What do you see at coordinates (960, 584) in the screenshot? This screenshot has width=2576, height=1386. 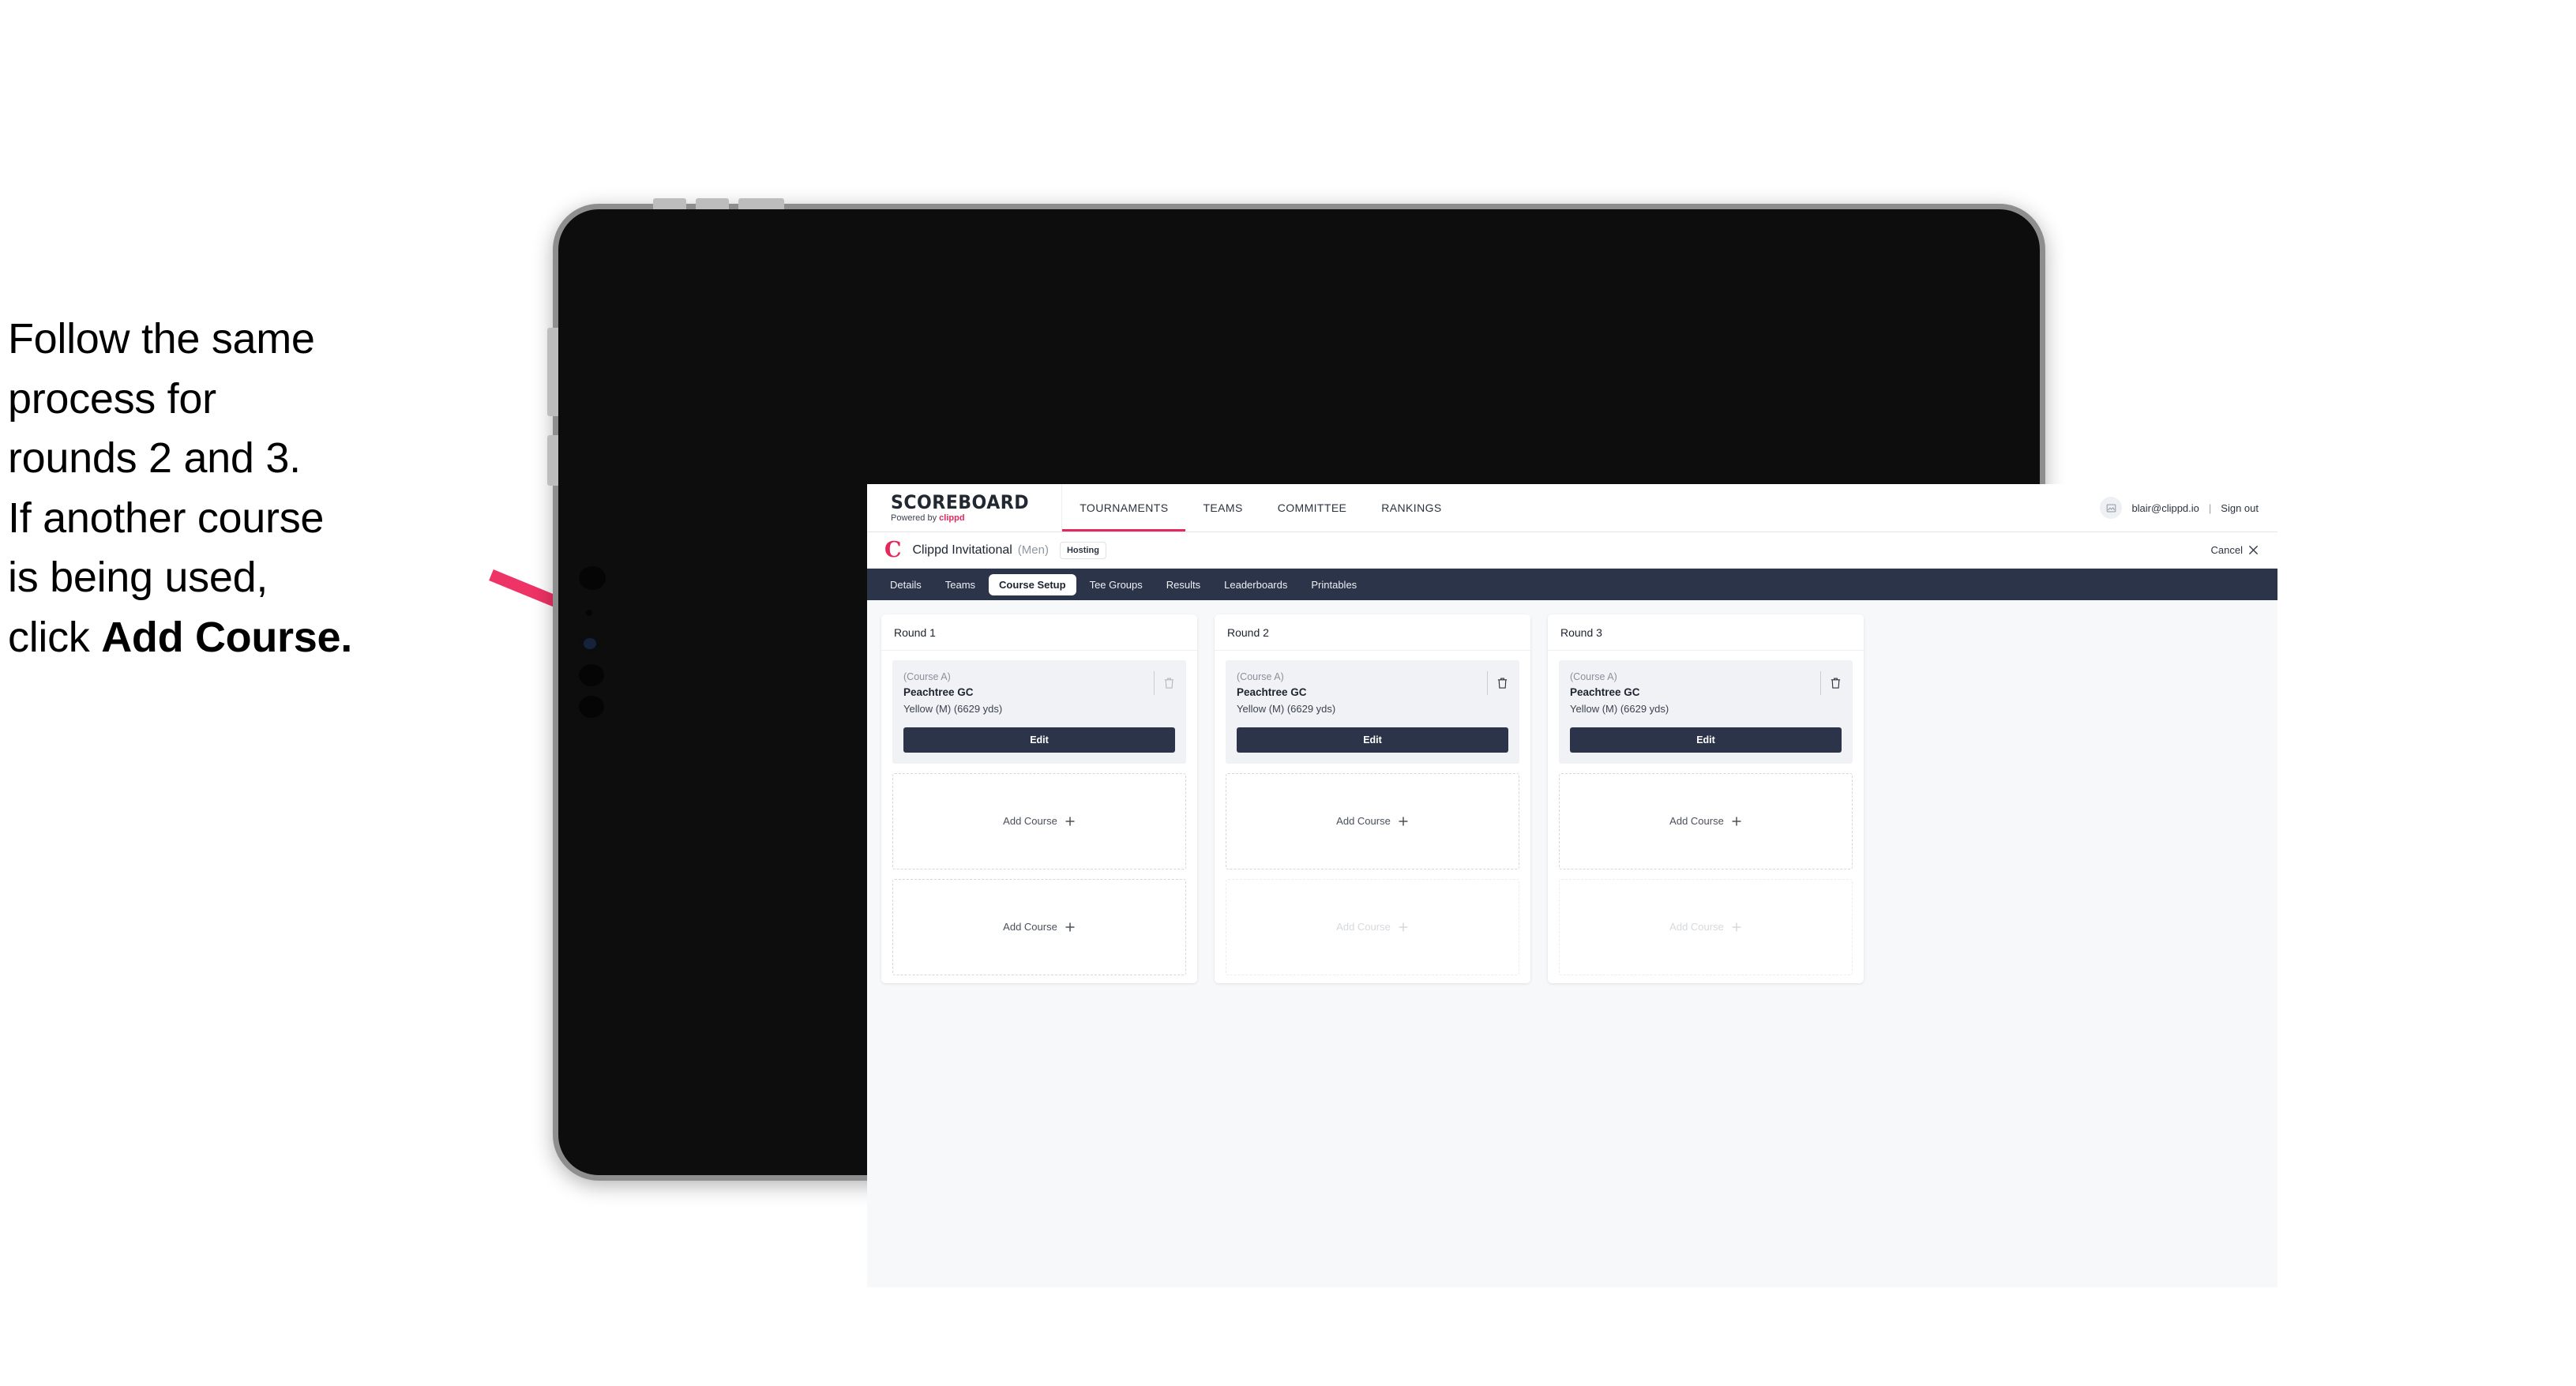 I see `tab-teams: Teams` at bounding box center [960, 584].